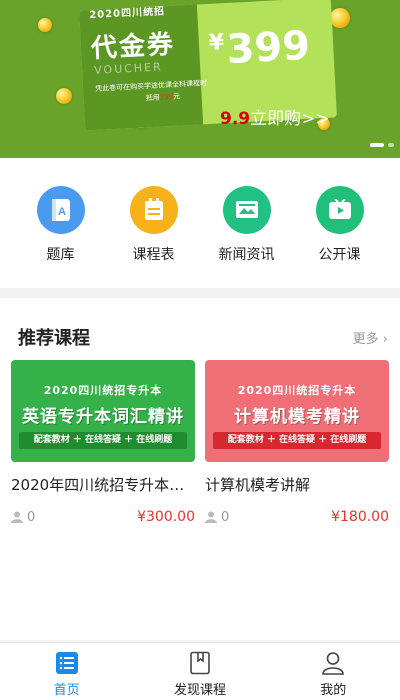 The height and width of the screenshot is (700, 400). What do you see at coordinates (60, 255) in the screenshot?
I see `menu-label: 题库` at bounding box center [60, 255].